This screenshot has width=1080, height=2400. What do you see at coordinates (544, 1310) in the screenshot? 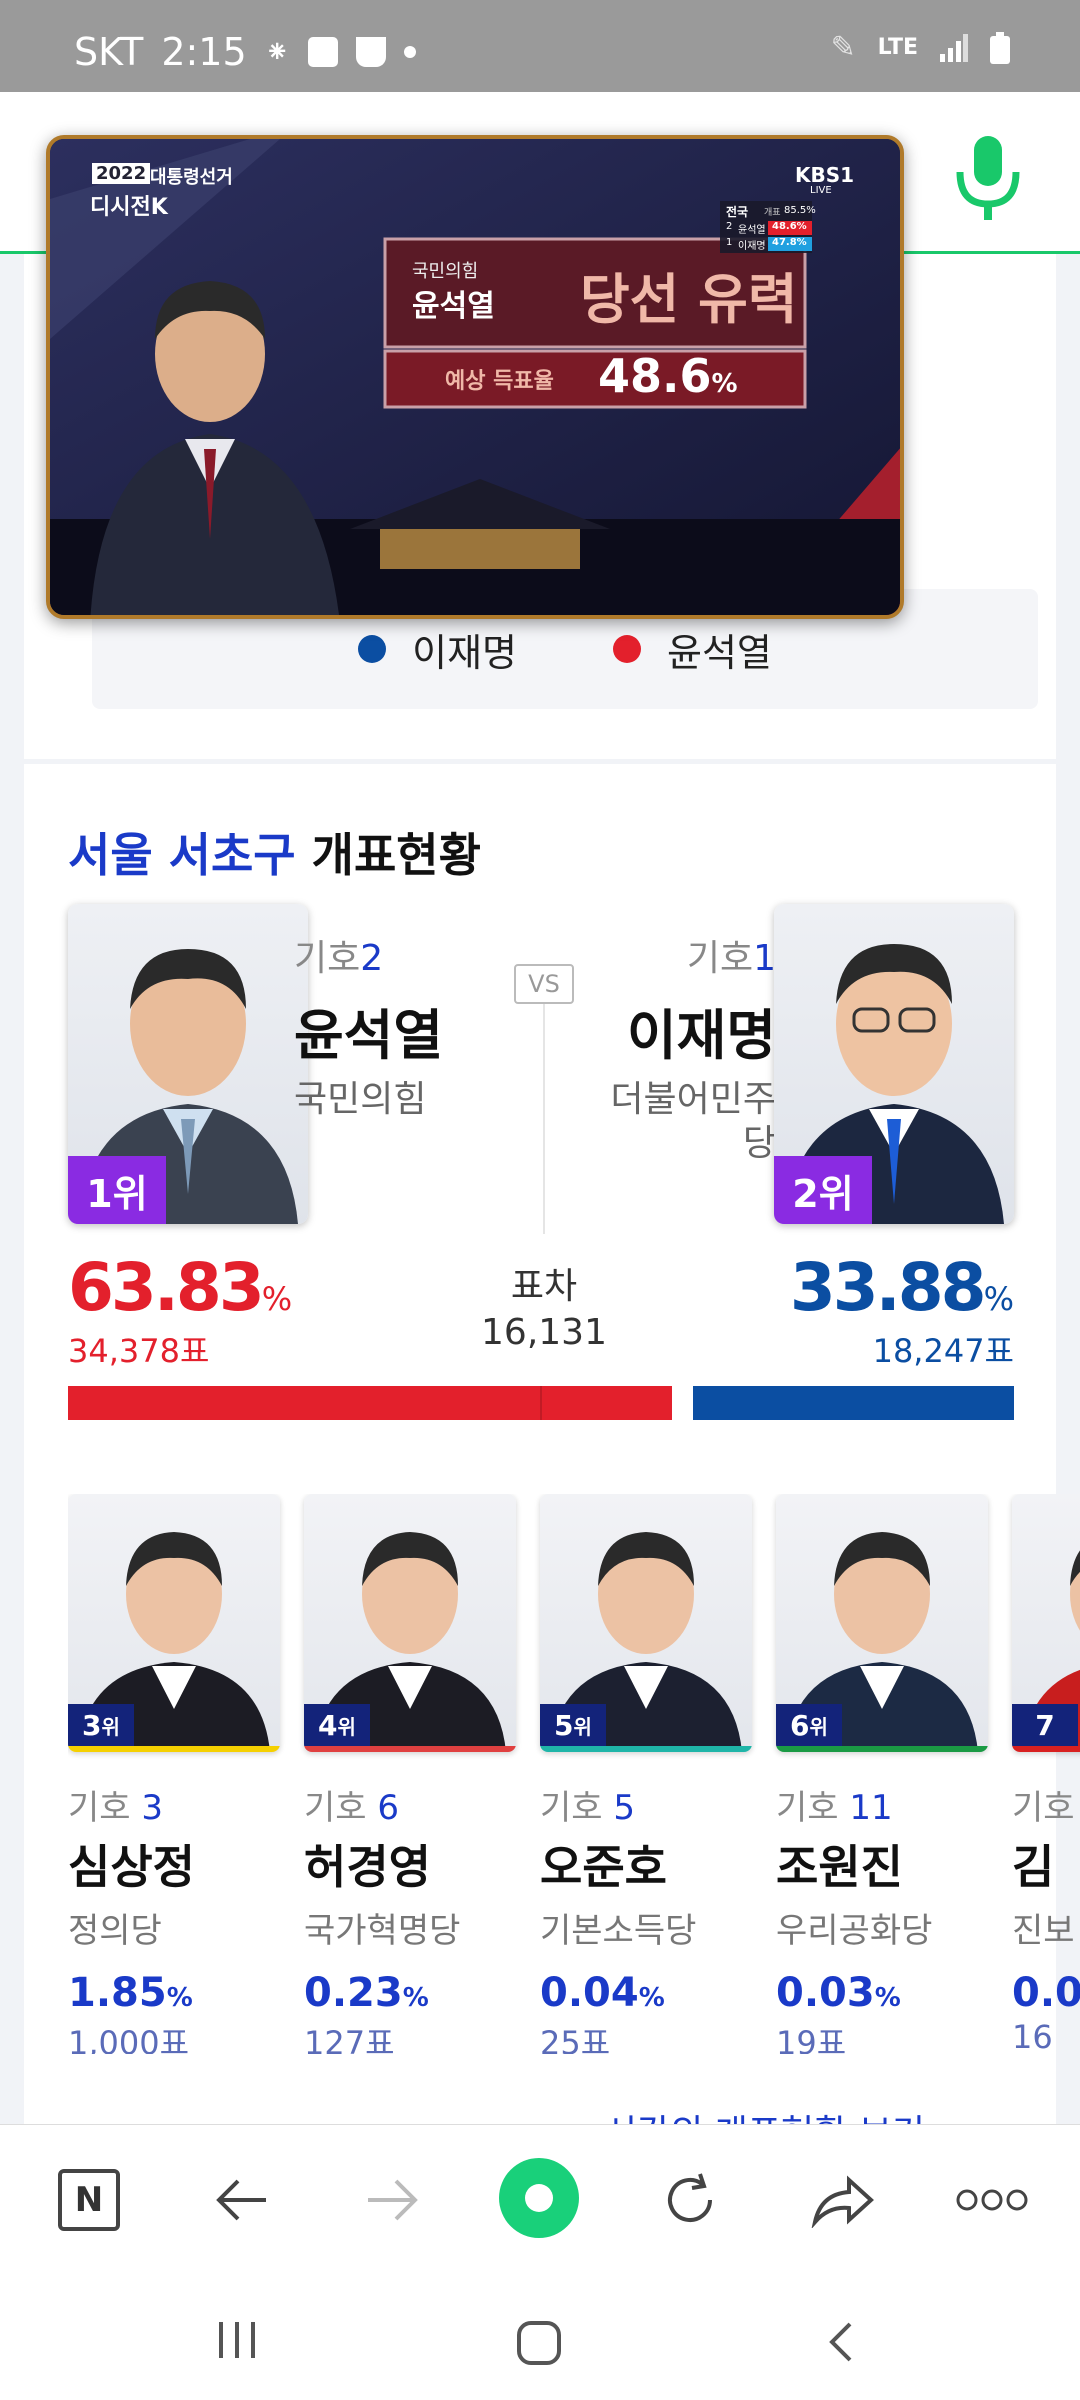
I see `vote-difference: 표차 16,131` at bounding box center [544, 1310].